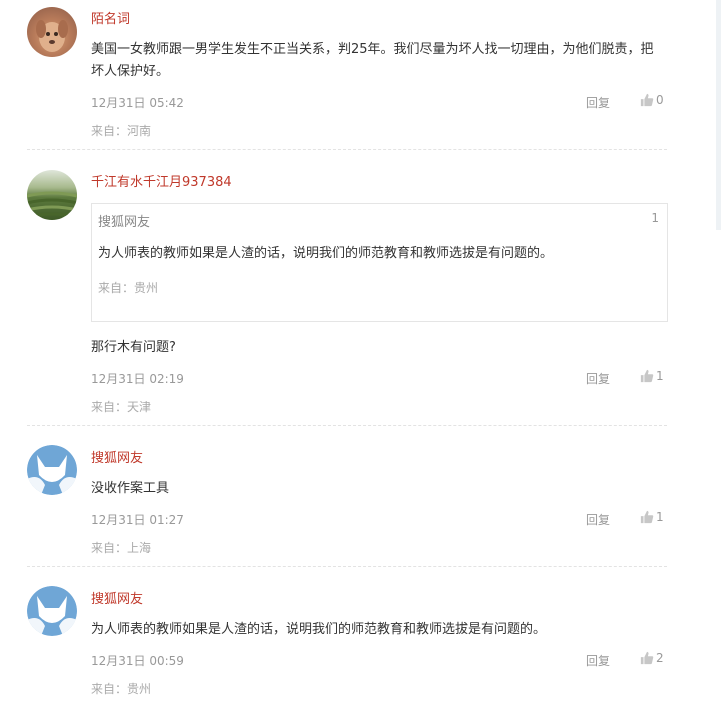  What do you see at coordinates (660, 100) in the screenshot?
I see `like-count: 0` at bounding box center [660, 100].